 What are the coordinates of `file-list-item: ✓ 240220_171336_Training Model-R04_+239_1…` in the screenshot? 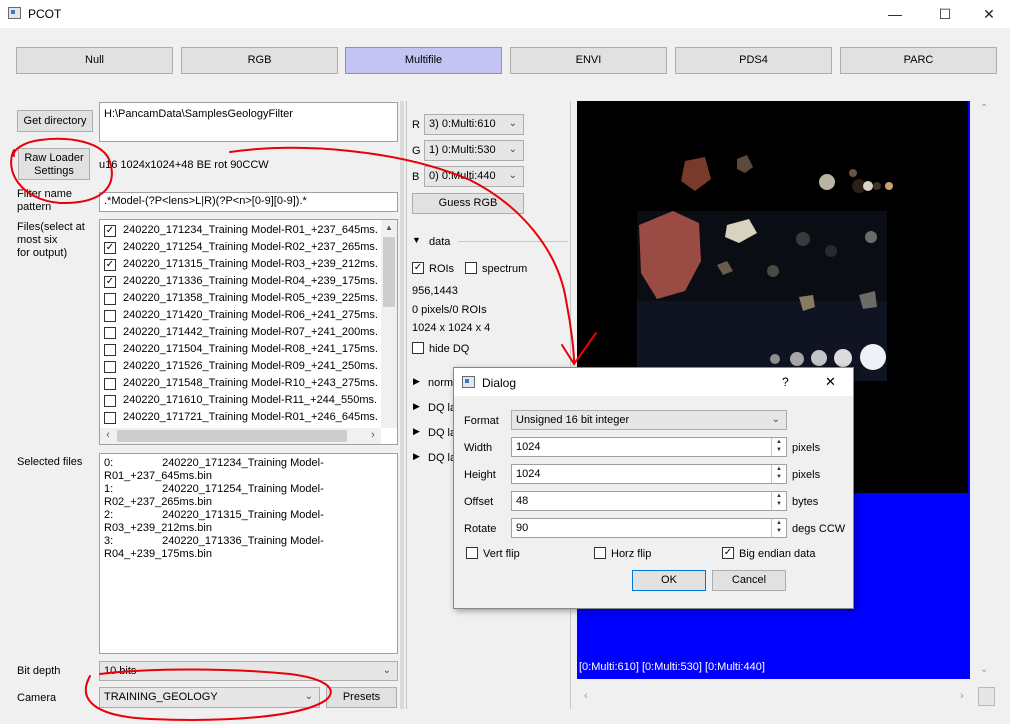 It's located at (241, 281).